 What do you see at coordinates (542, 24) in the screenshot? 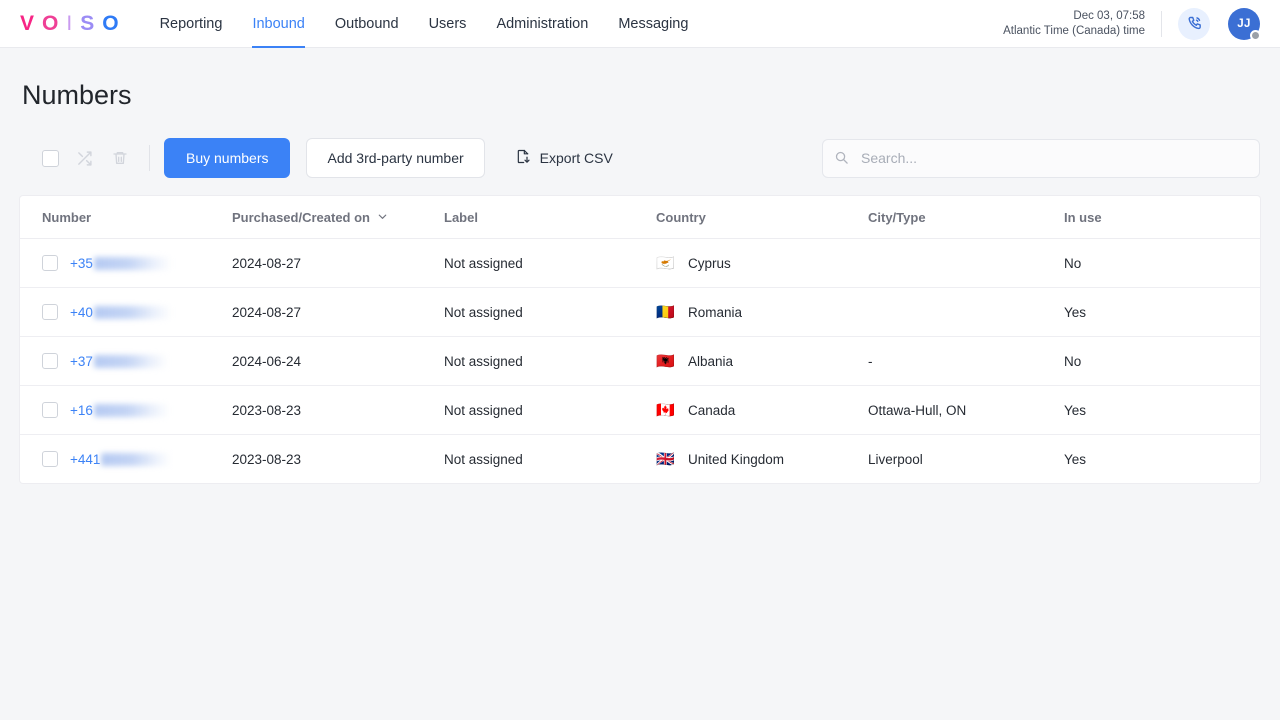
I see `nav-item-administration: Administration` at bounding box center [542, 24].